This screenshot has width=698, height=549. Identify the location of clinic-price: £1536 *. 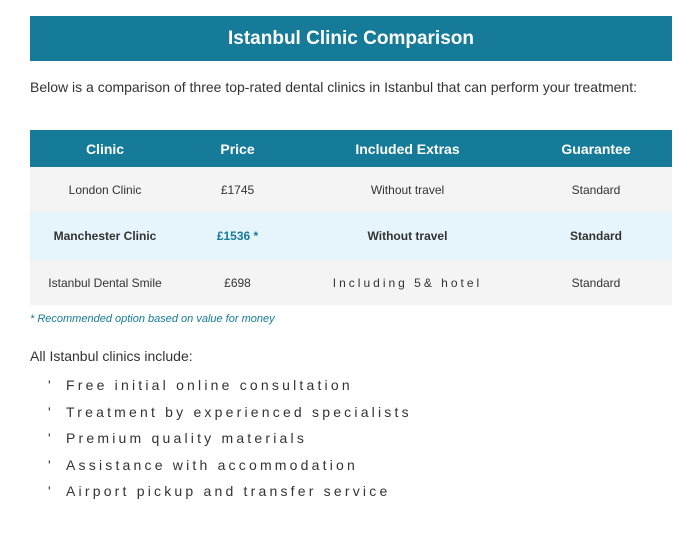
(237, 236).